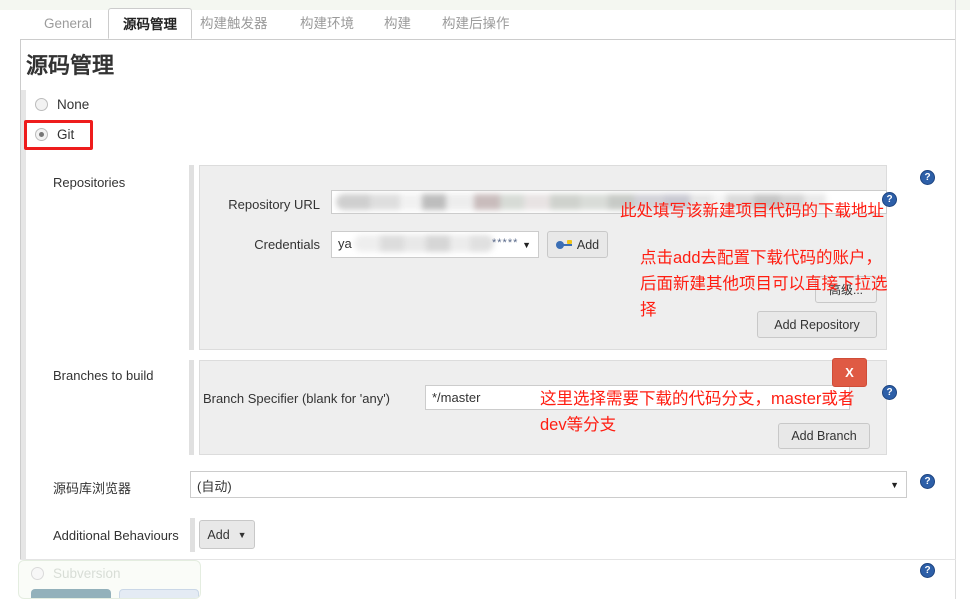 This screenshot has width=970, height=599. I want to click on add-behaviour-label: Add, so click(218, 534).